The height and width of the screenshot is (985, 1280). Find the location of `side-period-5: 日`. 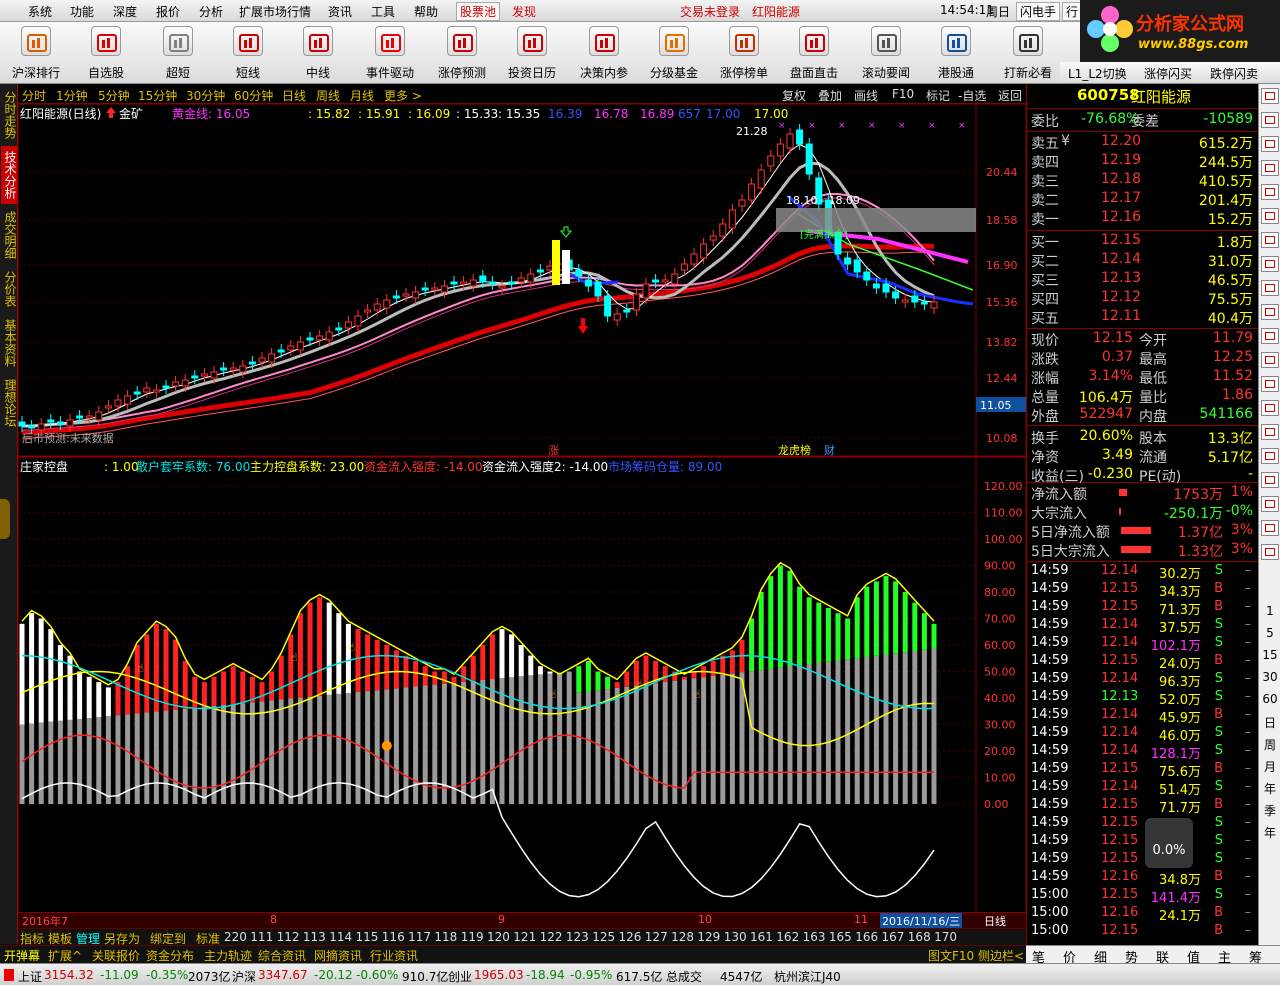

side-period-5: 日 is located at coordinates (1270, 722).